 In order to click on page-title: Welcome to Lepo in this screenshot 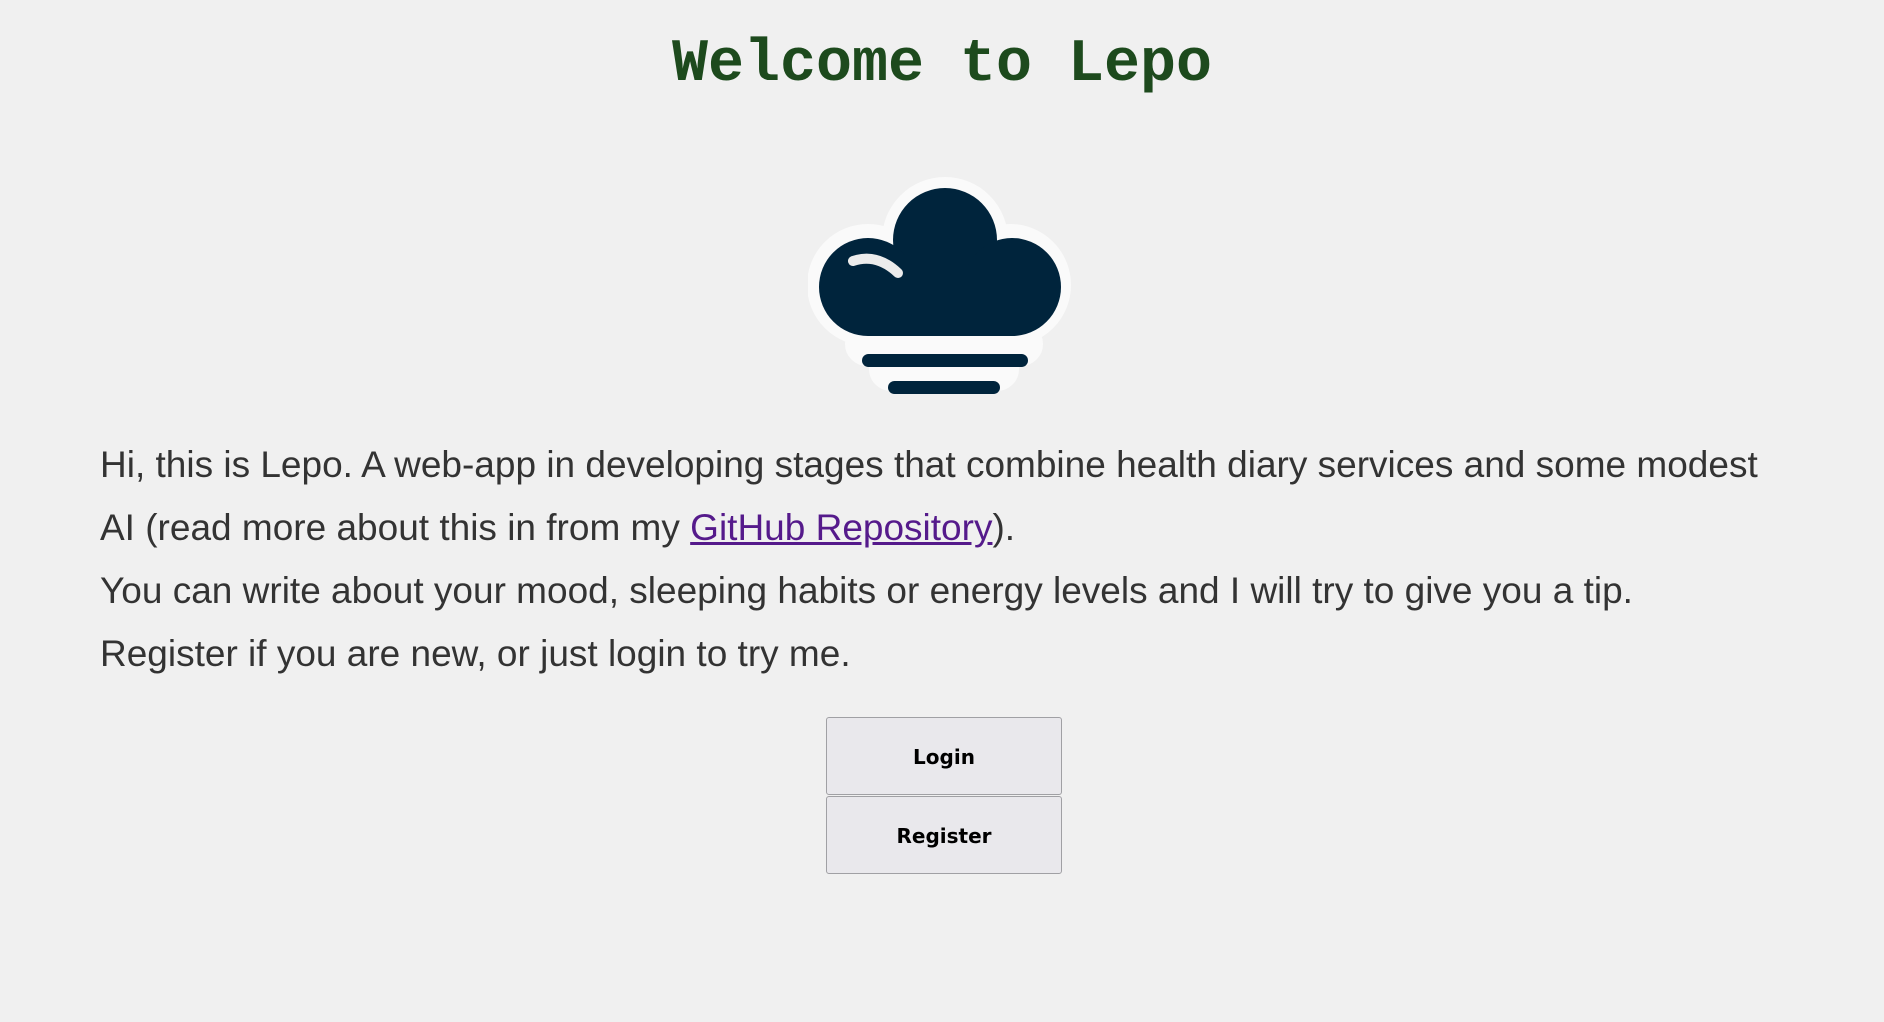, I will do `click(942, 65)`.